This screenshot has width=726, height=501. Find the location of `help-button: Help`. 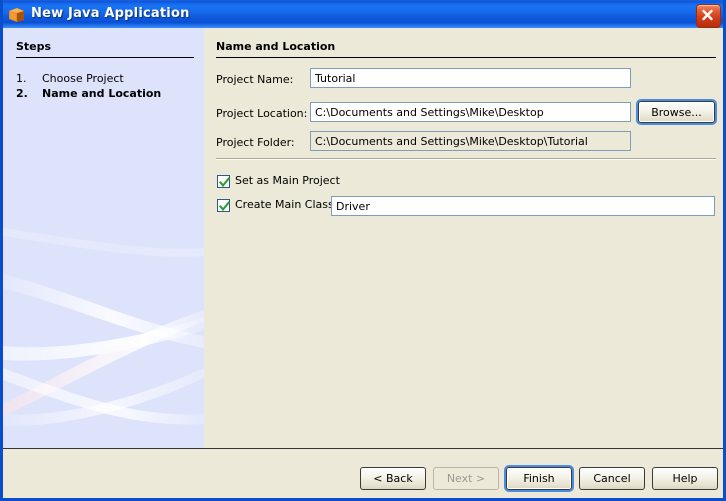

help-button: Help is located at coordinates (685, 478).